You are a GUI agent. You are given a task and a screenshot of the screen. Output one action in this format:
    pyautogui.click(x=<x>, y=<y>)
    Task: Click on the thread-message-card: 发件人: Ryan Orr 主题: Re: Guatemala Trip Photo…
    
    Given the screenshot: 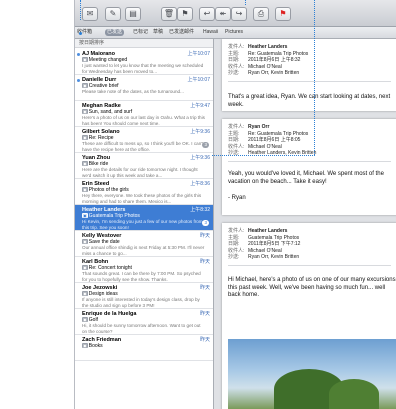 What is the action you would take?
    pyautogui.click(x=309, y=167)
    